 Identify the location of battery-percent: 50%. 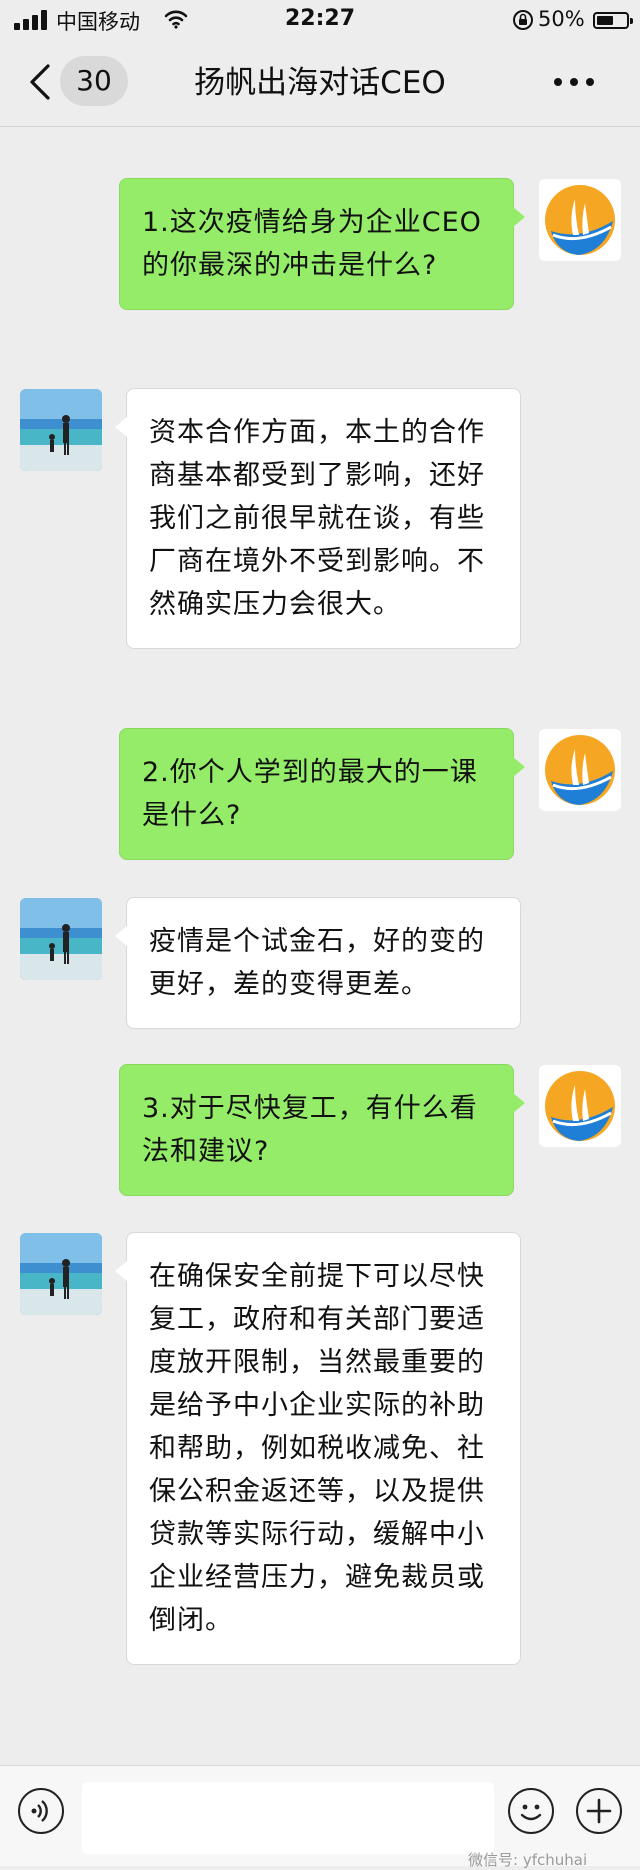
(561, 19).